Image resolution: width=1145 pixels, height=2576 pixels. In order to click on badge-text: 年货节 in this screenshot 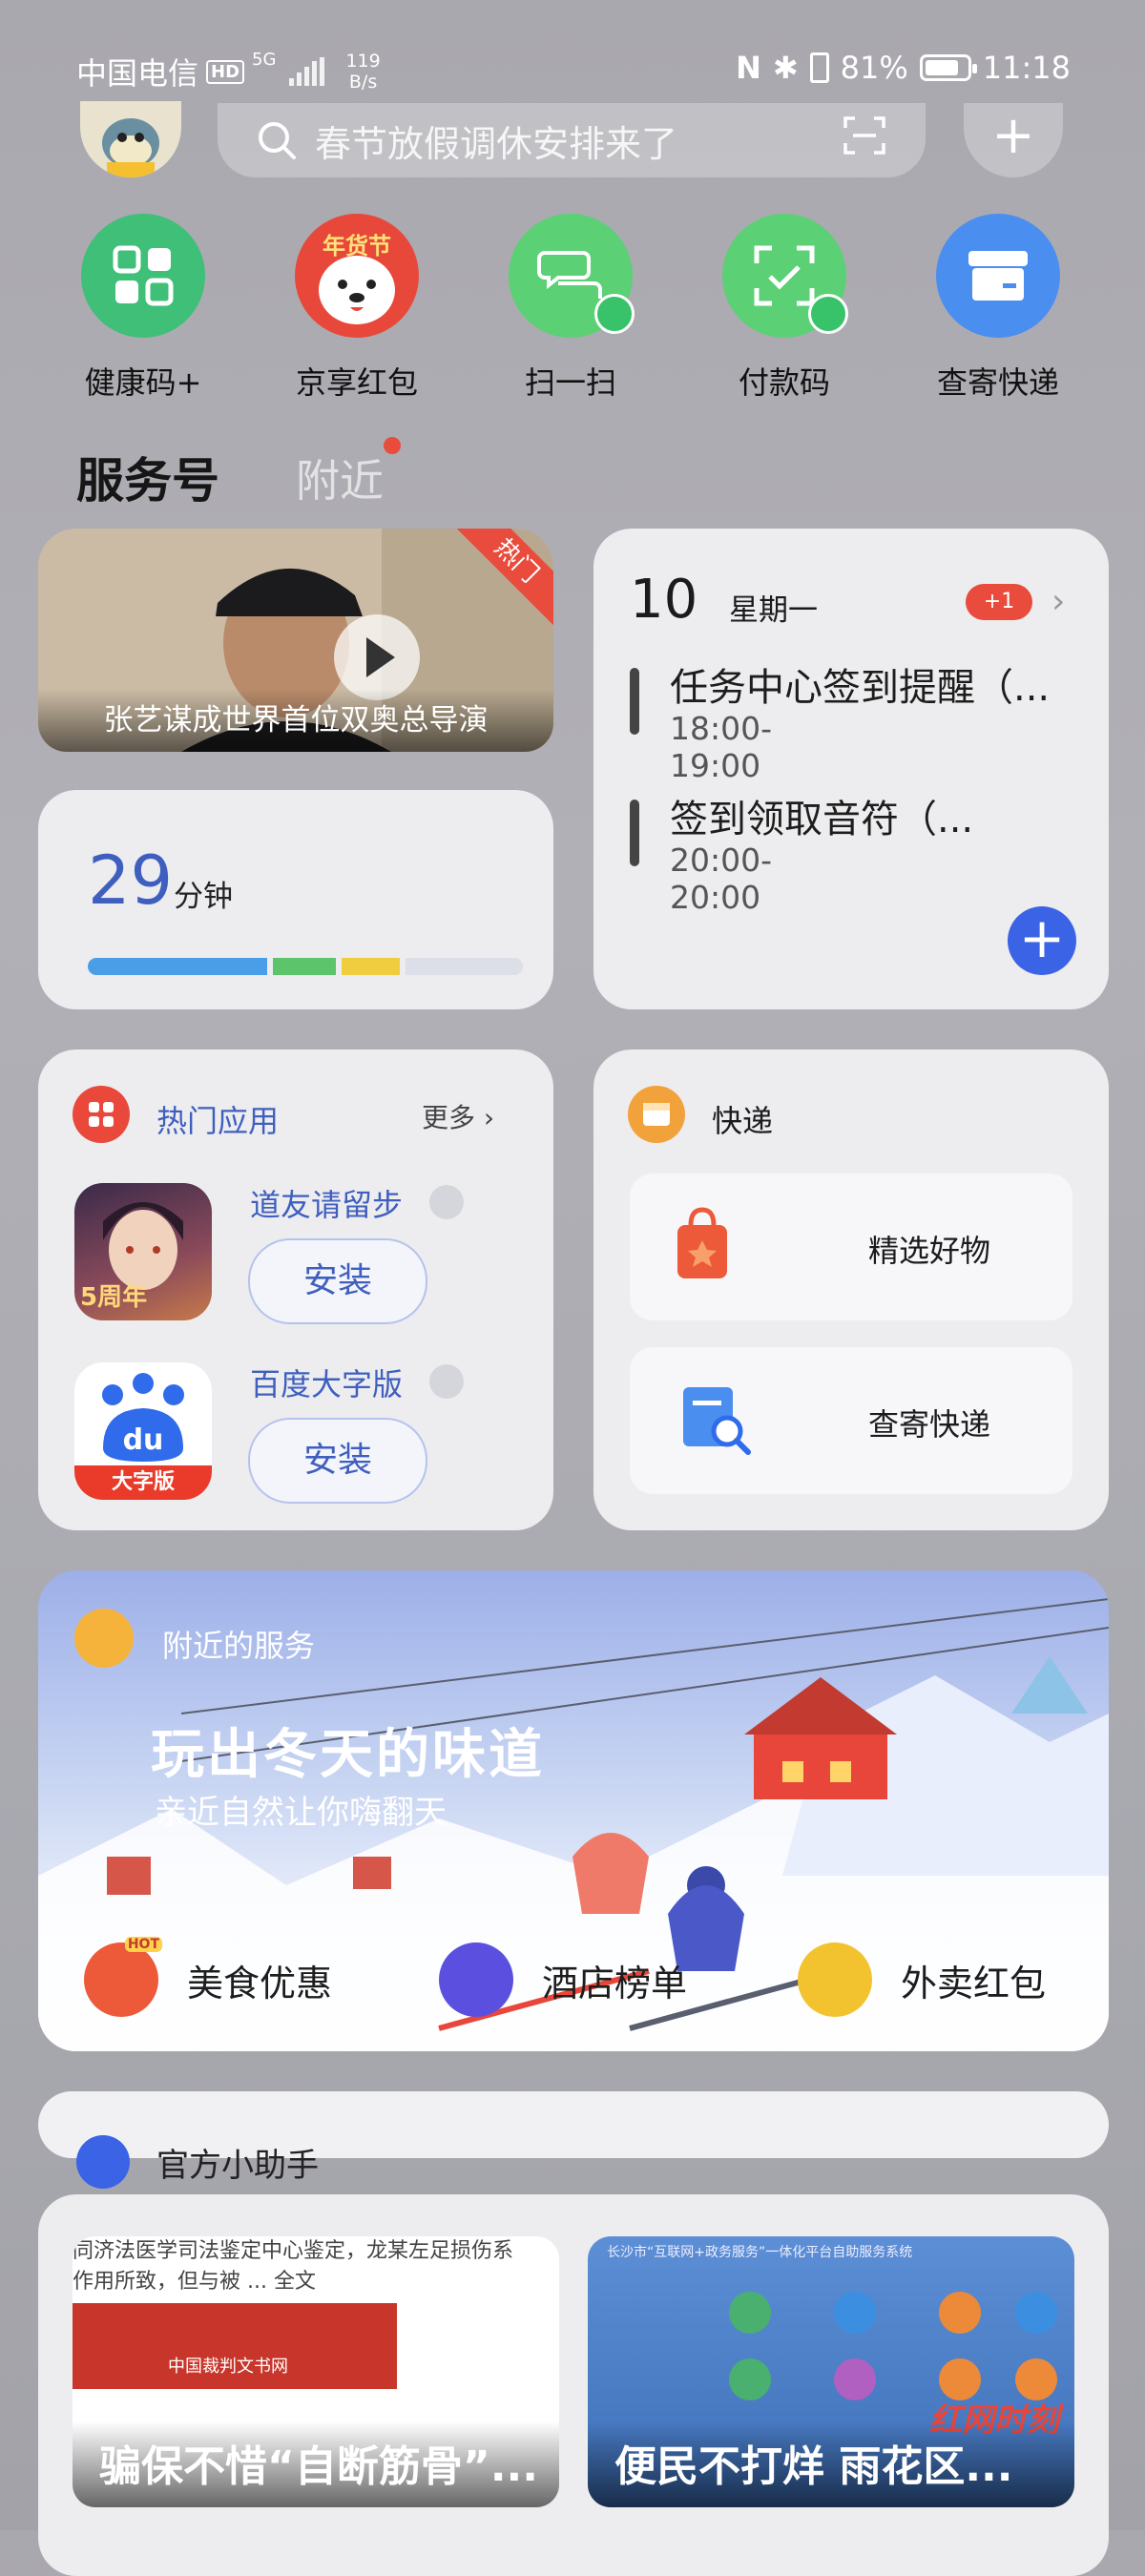, I will do `click(357, 246)`.